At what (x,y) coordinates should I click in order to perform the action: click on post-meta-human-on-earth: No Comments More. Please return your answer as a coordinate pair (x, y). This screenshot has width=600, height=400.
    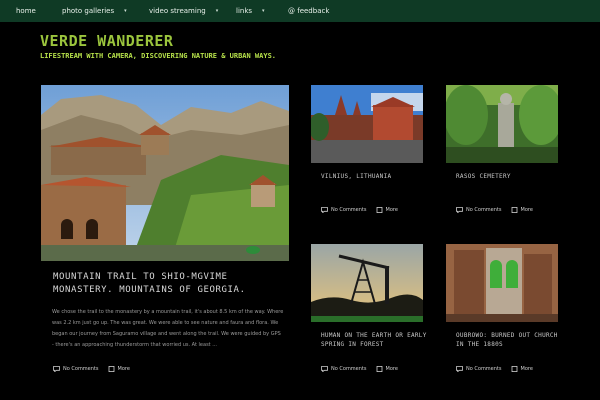
    Looking at the image, I should click on (359, 369).